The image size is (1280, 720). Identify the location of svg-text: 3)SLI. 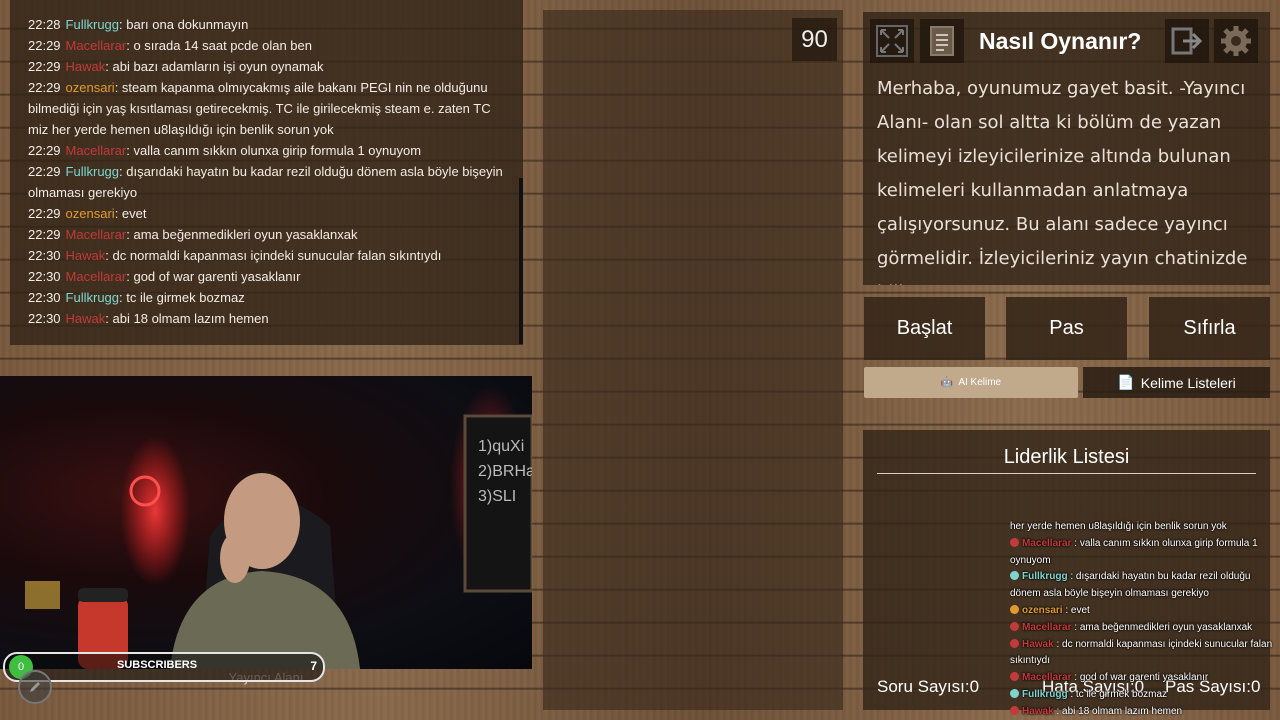
(497, 496).